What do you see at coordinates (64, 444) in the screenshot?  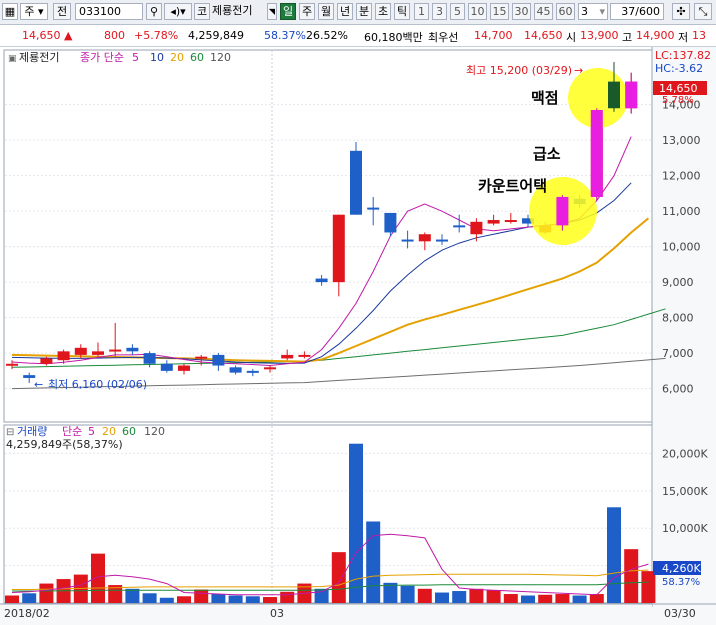 I see `current-volume-label: 4,259,849주(58,37%)` at bounding box center [64, 444].